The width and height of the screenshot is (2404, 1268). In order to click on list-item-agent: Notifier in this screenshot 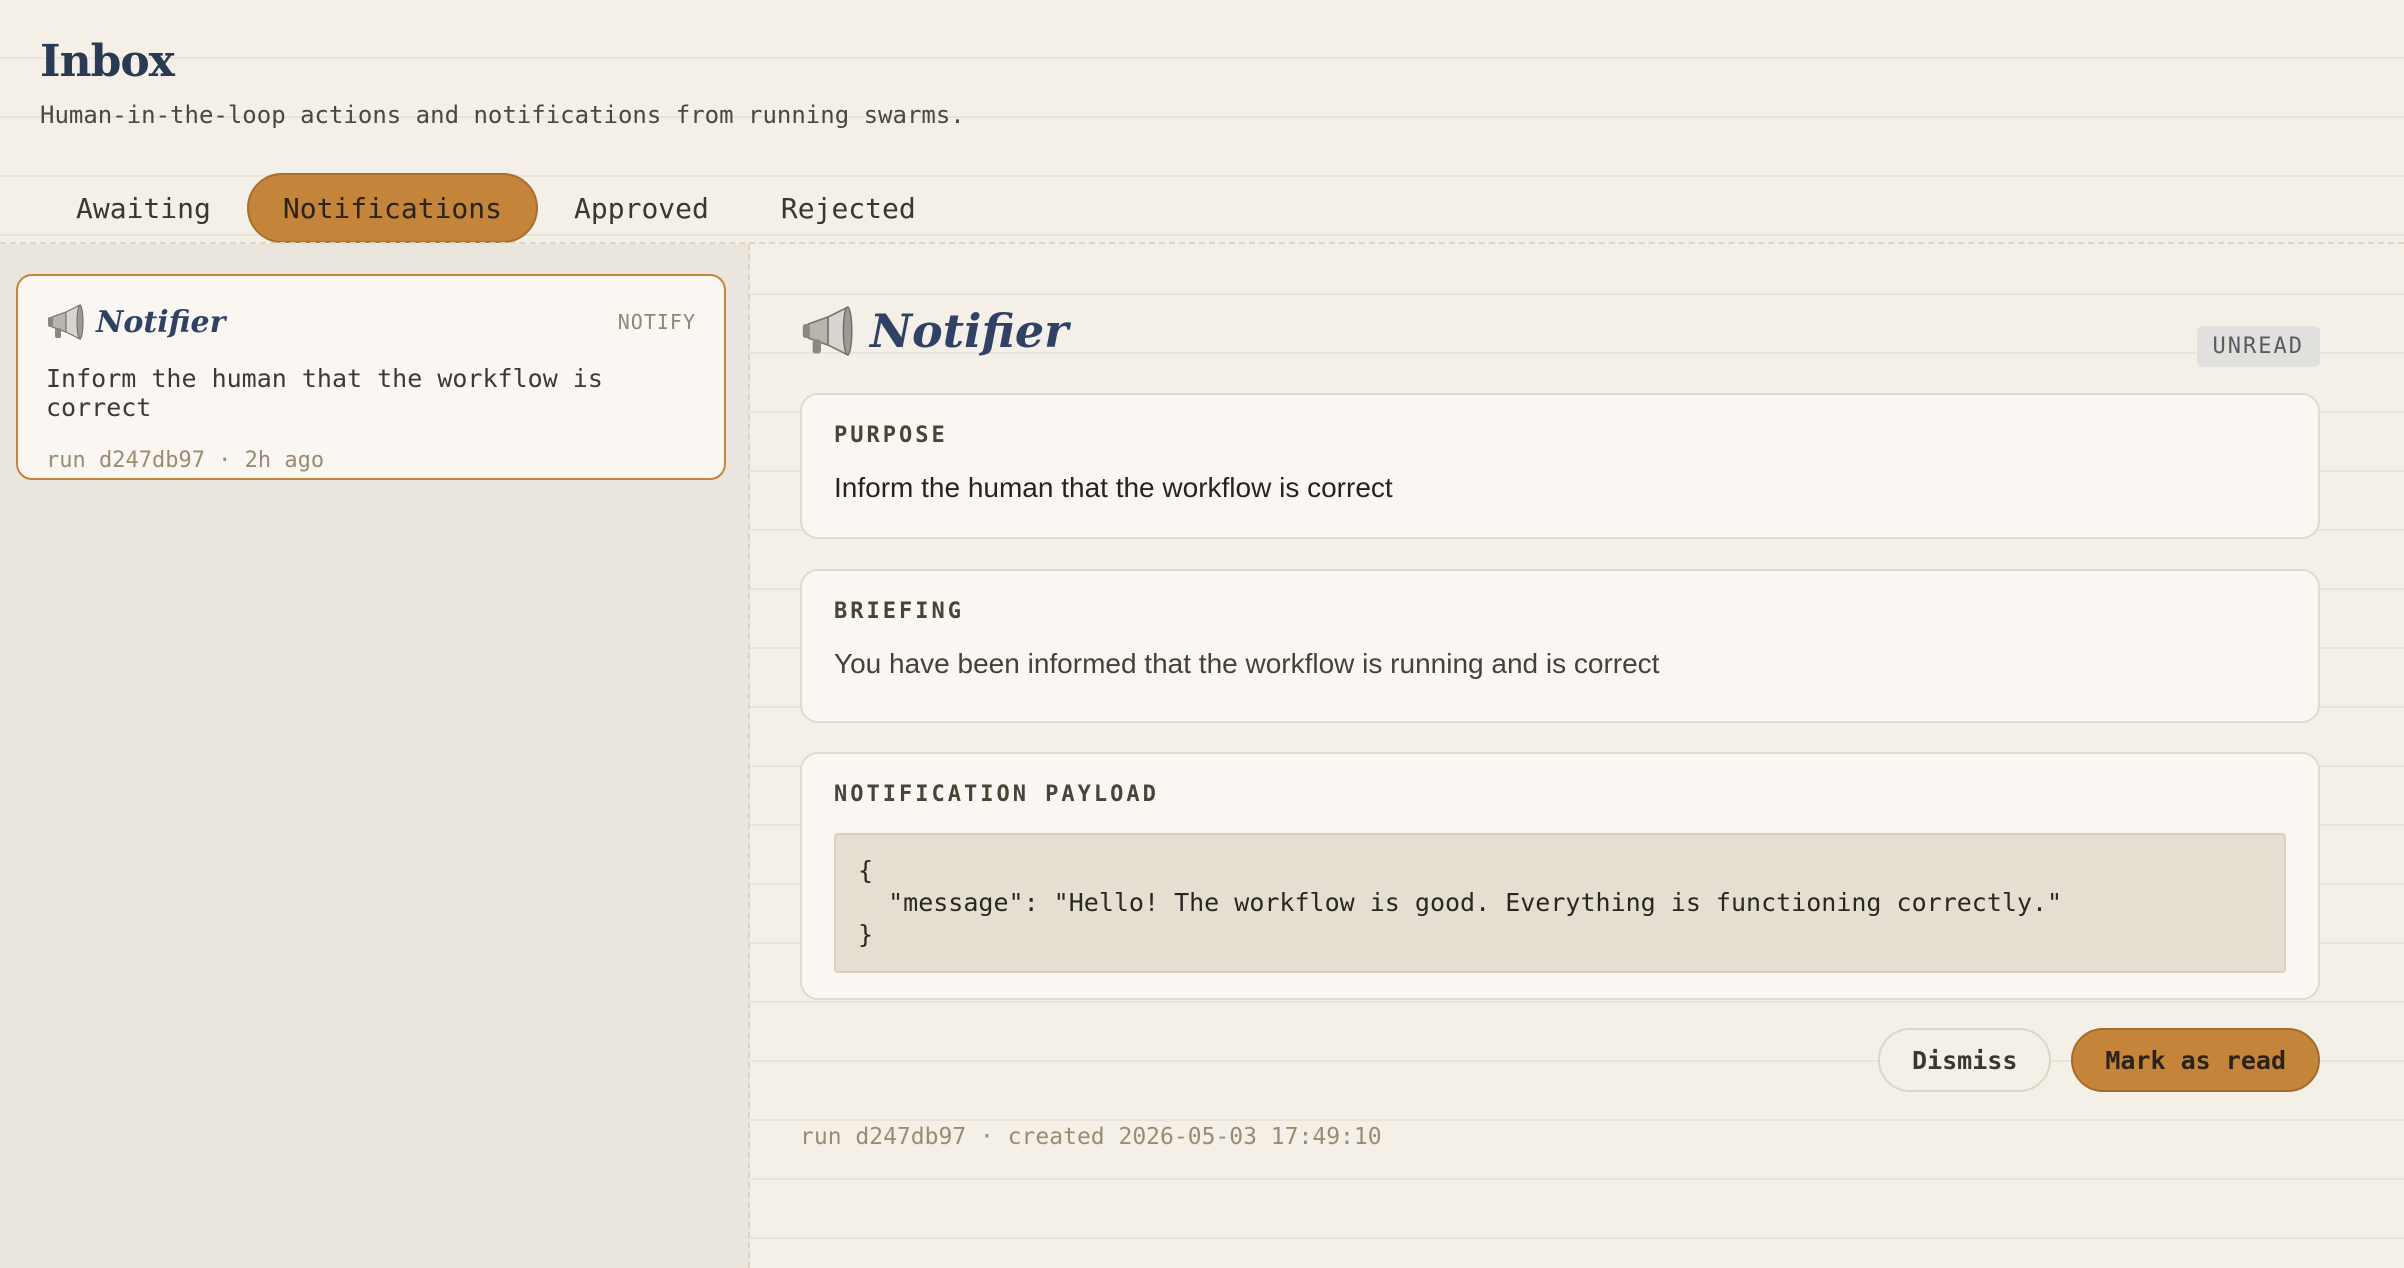, I will do `click(135, 322)`.